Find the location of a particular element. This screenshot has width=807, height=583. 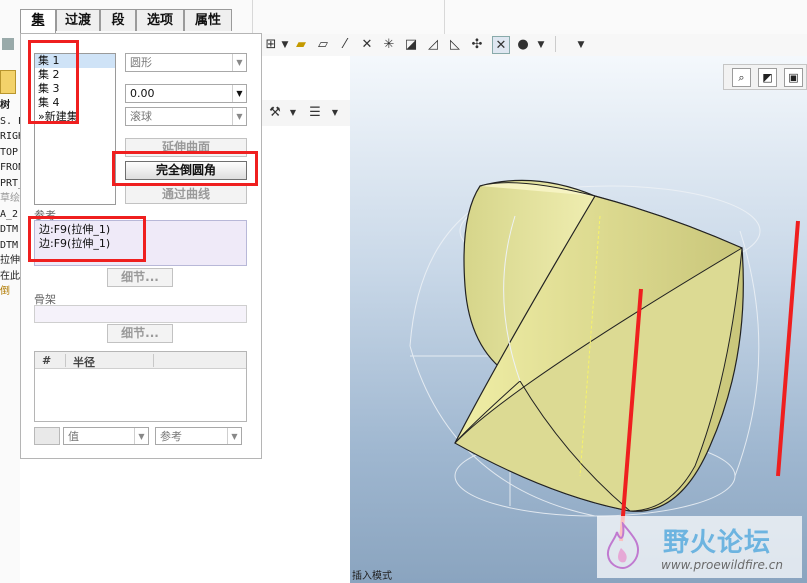

watermark-title: 野火论坛 is located at coordinates (717, 543).